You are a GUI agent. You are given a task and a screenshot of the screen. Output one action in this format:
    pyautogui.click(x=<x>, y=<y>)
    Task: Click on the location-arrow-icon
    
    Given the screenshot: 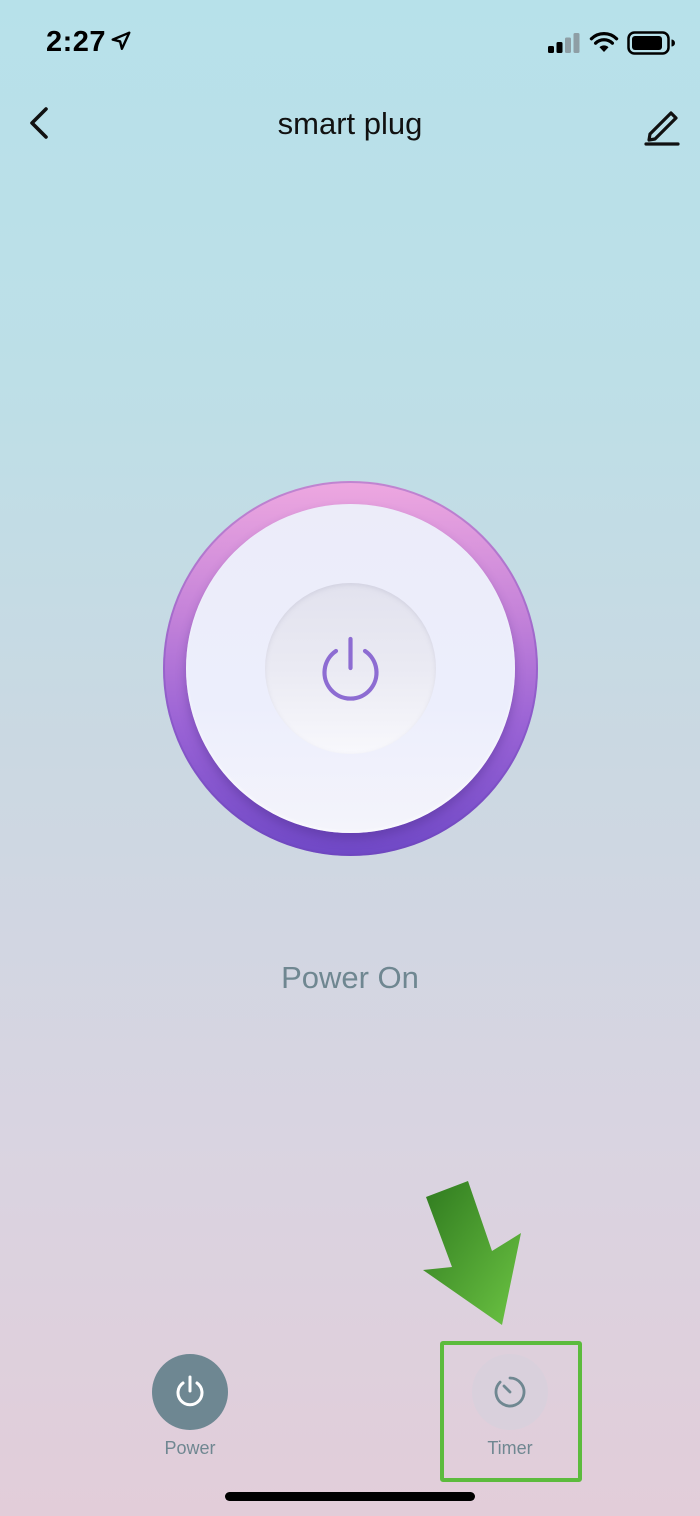 What is the action you would take?
    pyautogui.click(x=121, y=40)
    